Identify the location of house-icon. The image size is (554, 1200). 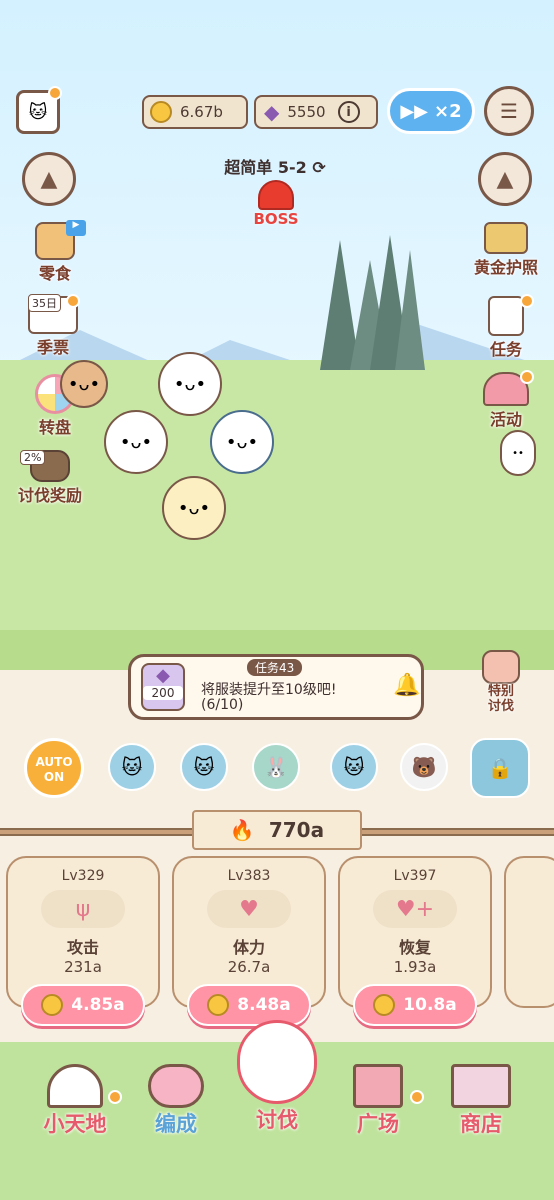
(75, 1086).